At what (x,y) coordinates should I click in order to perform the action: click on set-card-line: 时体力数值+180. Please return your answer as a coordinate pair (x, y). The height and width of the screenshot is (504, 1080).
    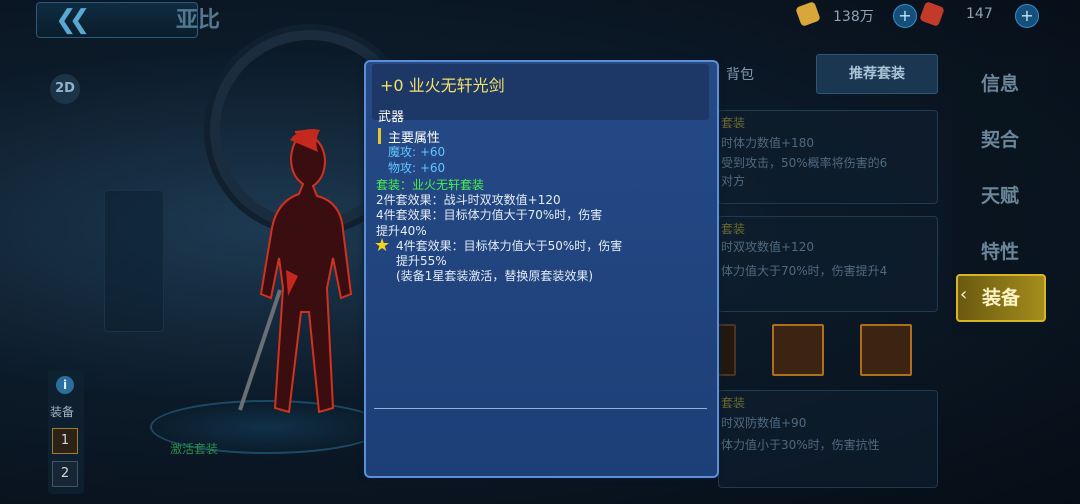
    Looking at the image, I should click on (767, 143).